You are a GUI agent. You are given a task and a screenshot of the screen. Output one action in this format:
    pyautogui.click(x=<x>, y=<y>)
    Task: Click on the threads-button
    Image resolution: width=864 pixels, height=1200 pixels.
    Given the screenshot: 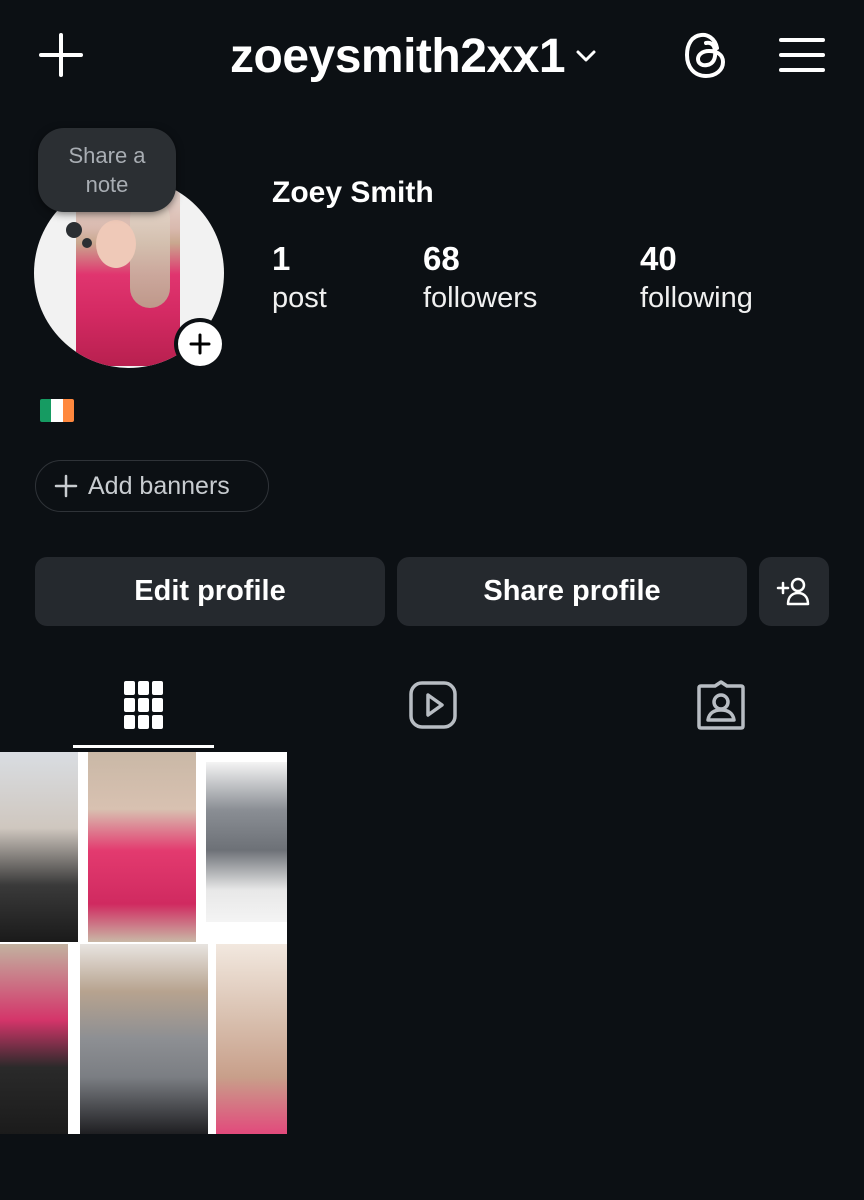 What is the action you would take?
    pyautogui.click(x=706, y=55)
    